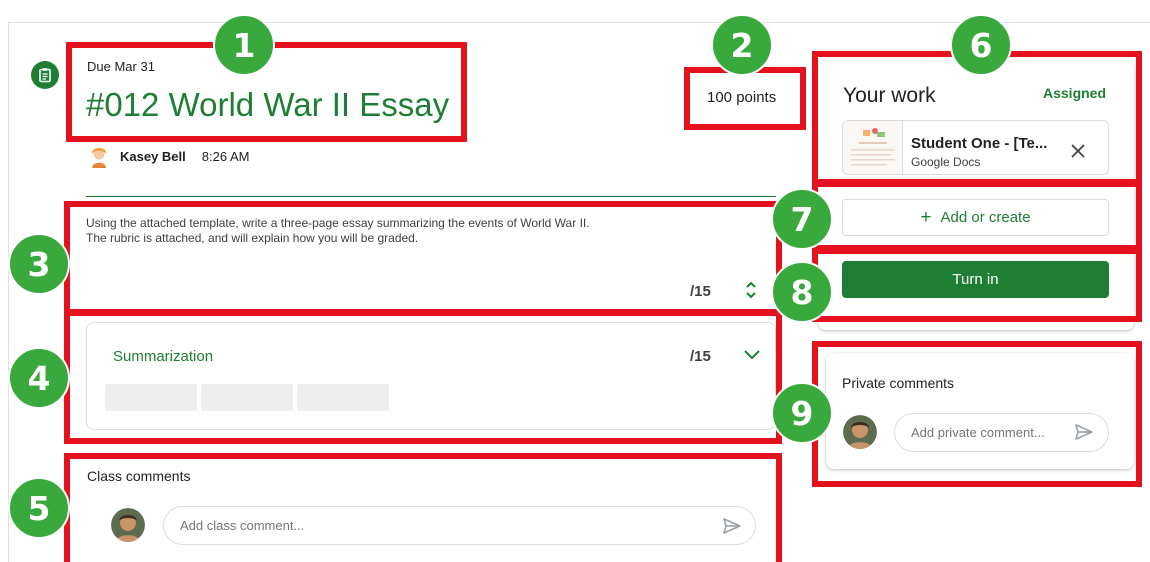  Describe the element at coordinates (244, 45) in the screenshot. I see `callout-badge: 1` at that location.